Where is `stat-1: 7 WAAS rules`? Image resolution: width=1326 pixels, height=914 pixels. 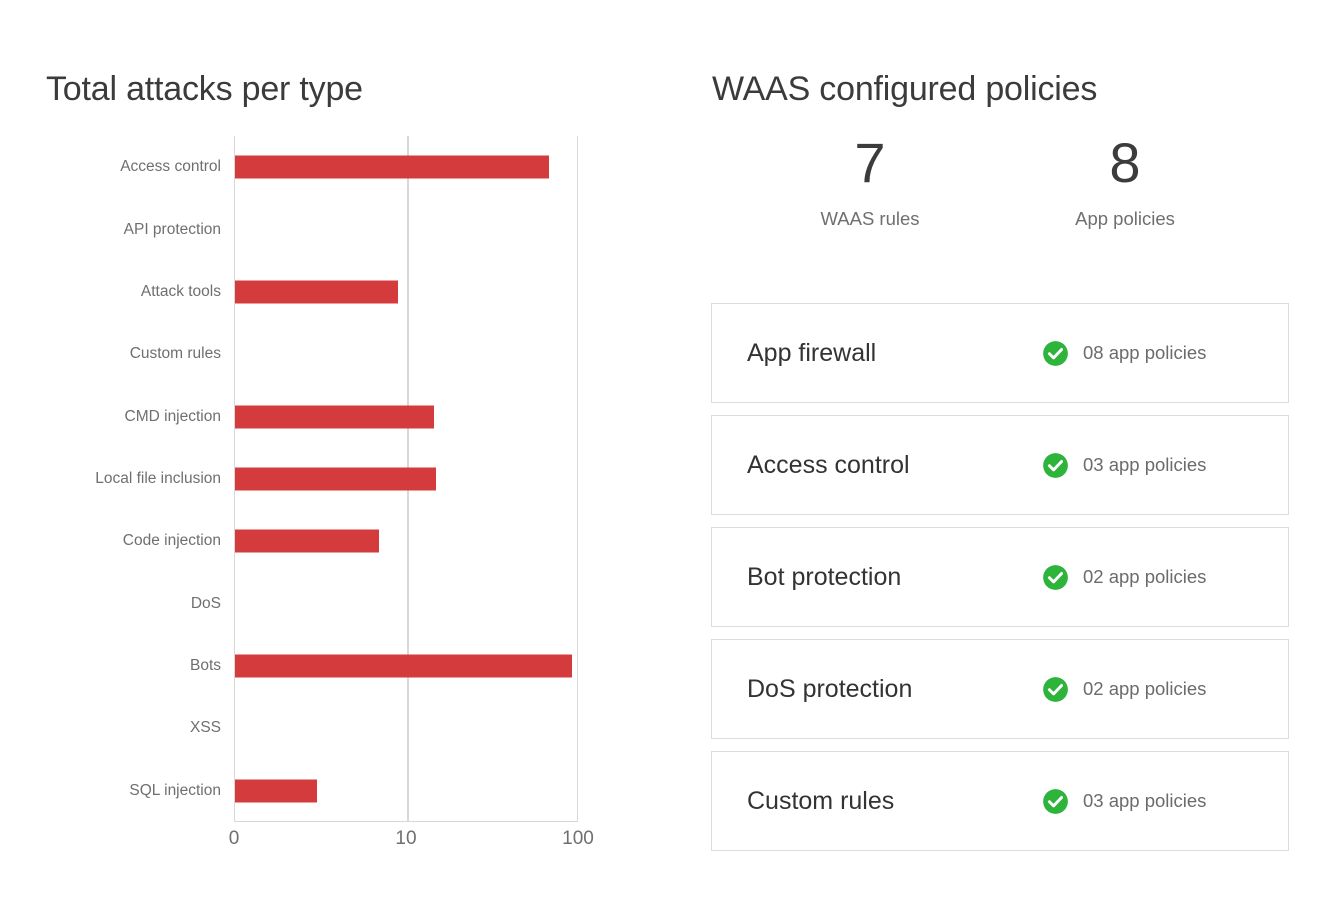
stat-1: 7 WAAS rules is located at coordinates (870, 181).